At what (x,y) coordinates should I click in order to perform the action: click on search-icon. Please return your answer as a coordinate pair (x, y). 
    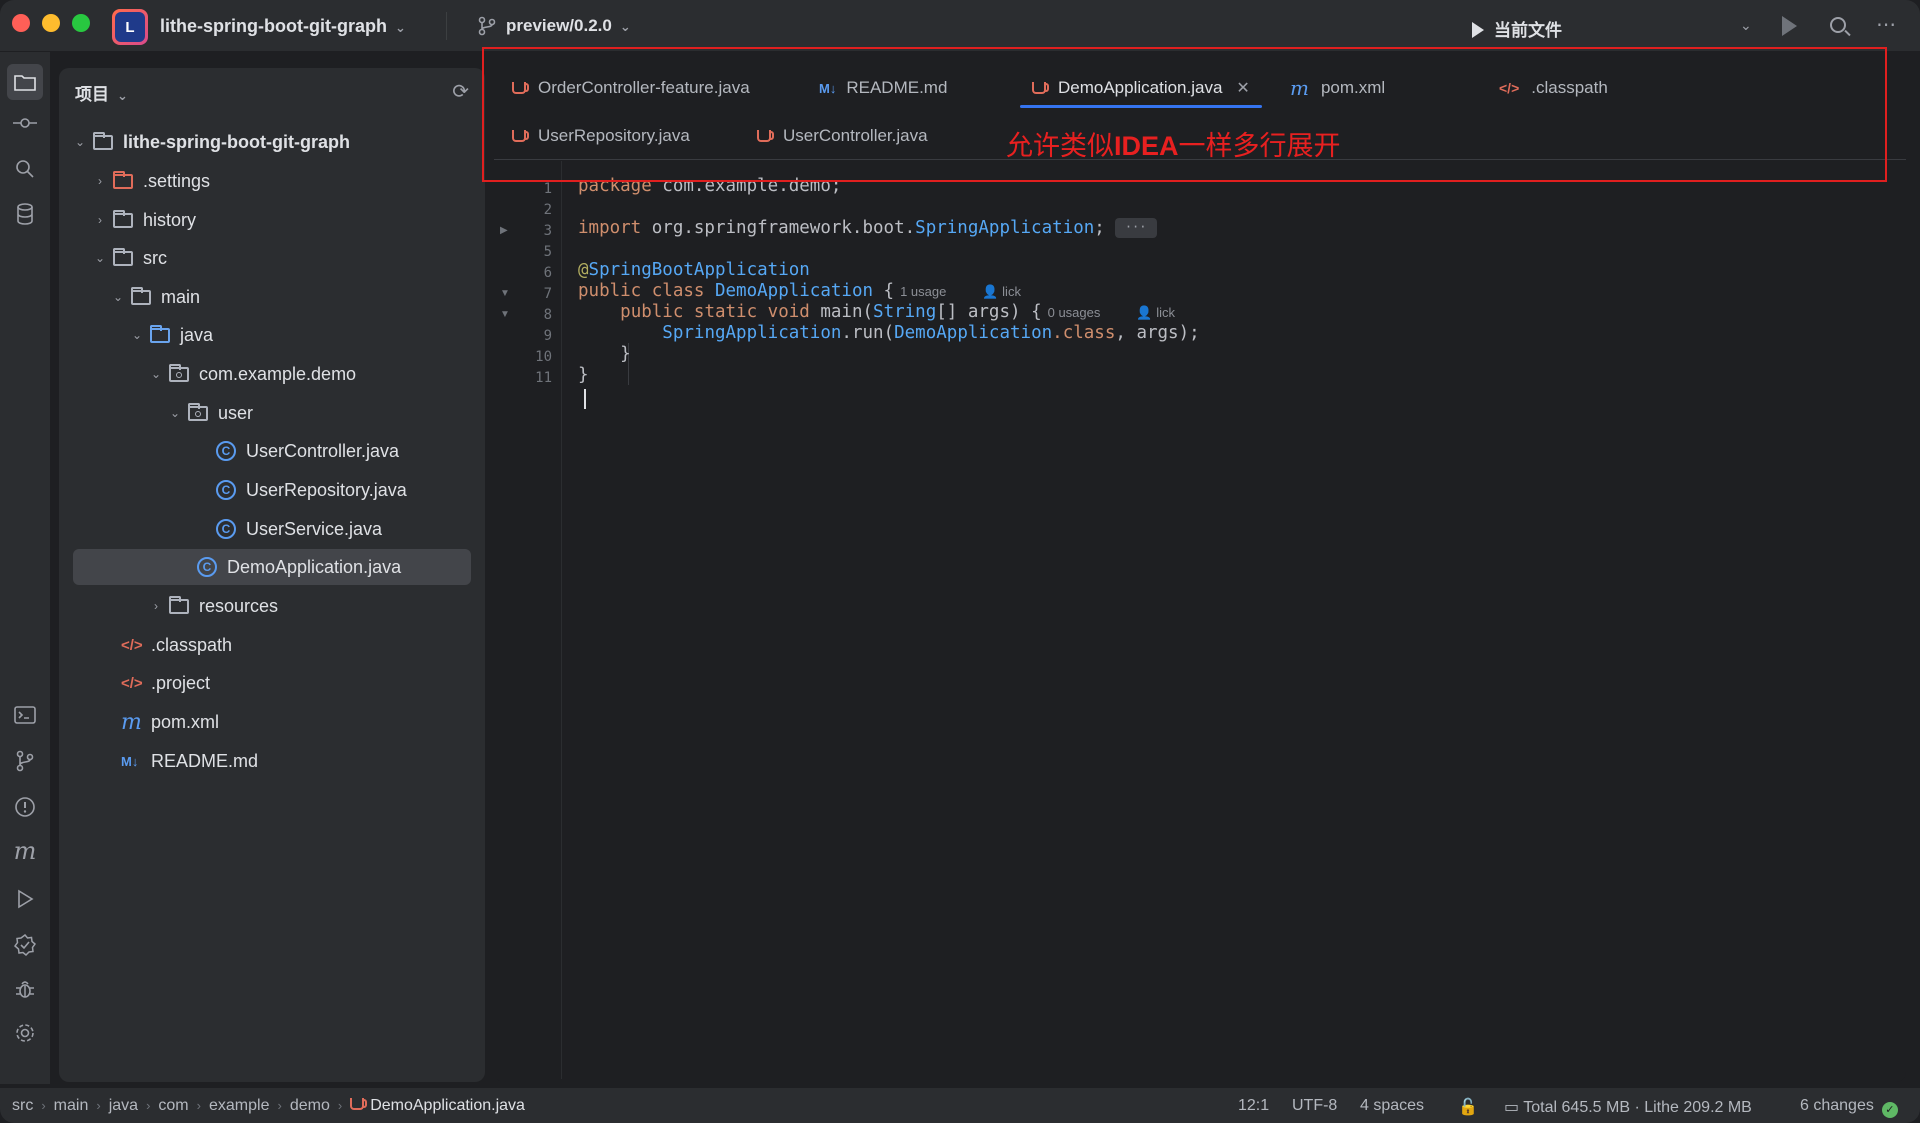
    Looking at the image, I should click on (25, 169).